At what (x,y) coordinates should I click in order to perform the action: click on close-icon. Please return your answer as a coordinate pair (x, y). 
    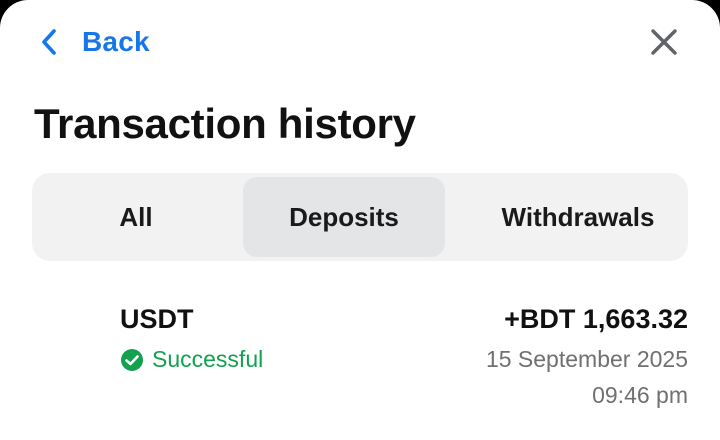
    Looking at the image, I should click on (664, 42).